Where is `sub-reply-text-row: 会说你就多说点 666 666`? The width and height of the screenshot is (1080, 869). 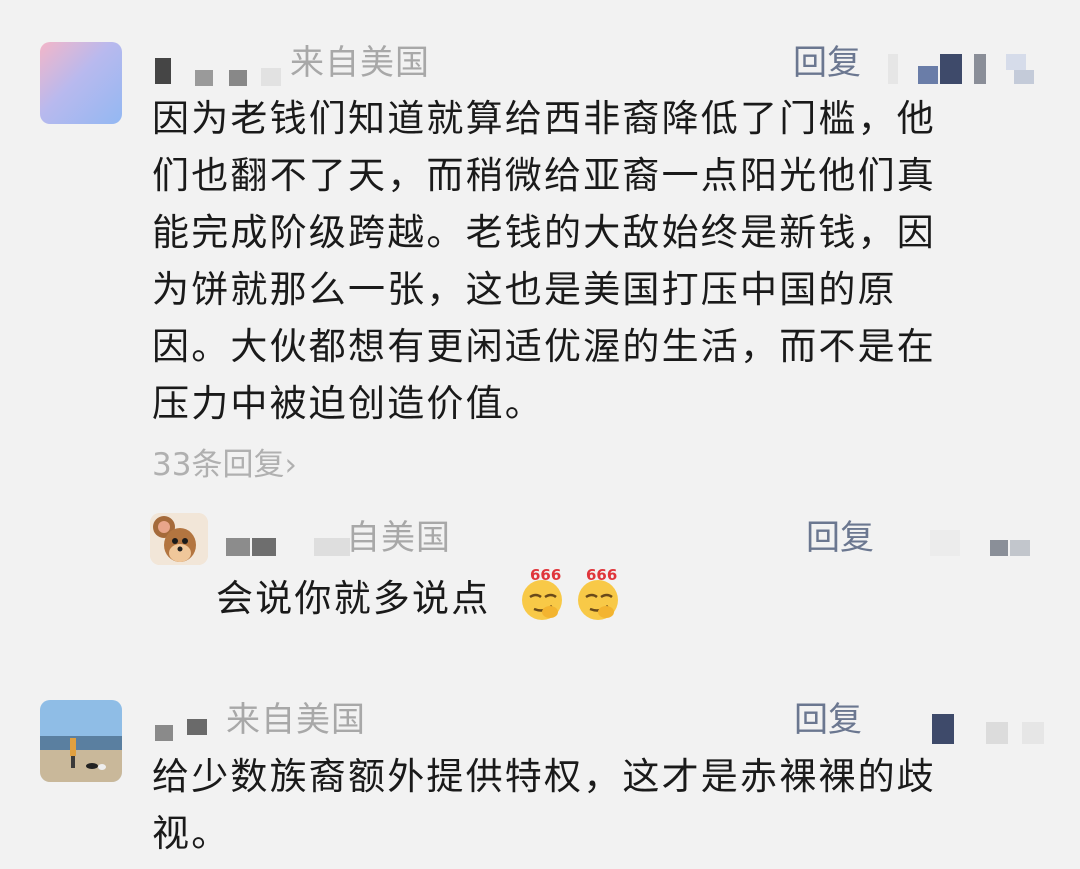
sub-reply-text-row: 会说你就多说点 666 666 is located at coordinates (446, 598).